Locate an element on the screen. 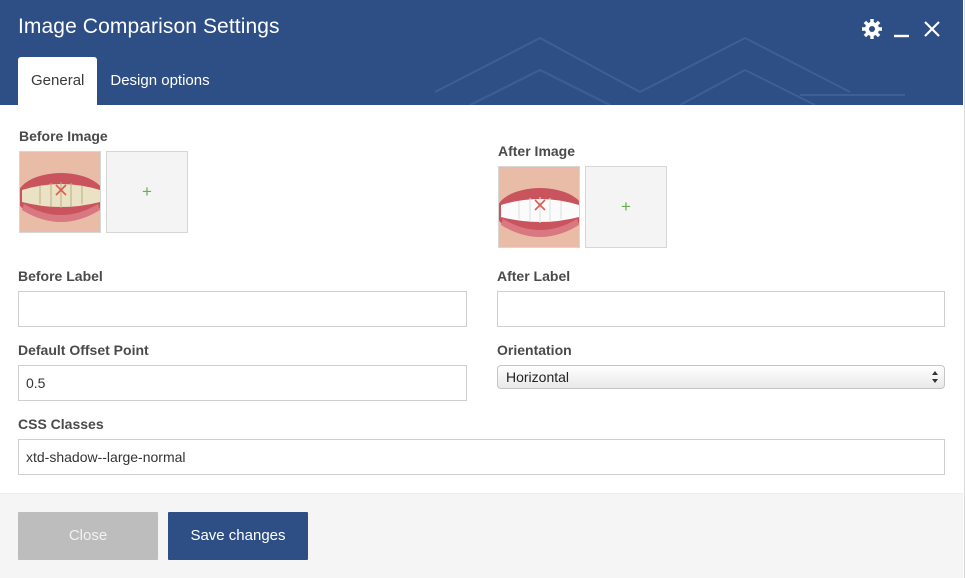 This screenshot has height=578, width=965. after-label-input is located at coordinates (721, 309).